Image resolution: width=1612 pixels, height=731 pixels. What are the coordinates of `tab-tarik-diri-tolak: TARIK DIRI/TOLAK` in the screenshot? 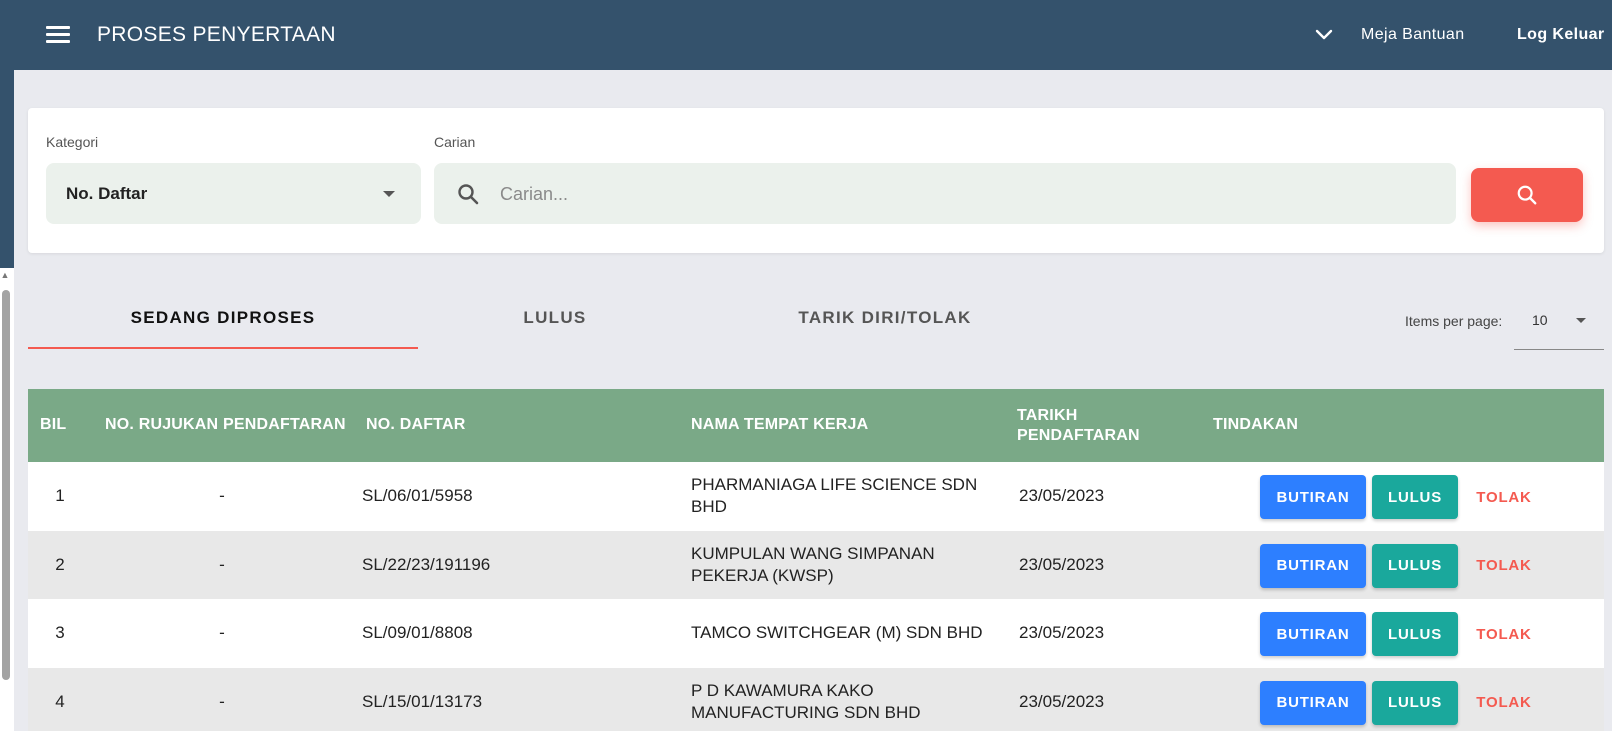 It's located at (885, 318).